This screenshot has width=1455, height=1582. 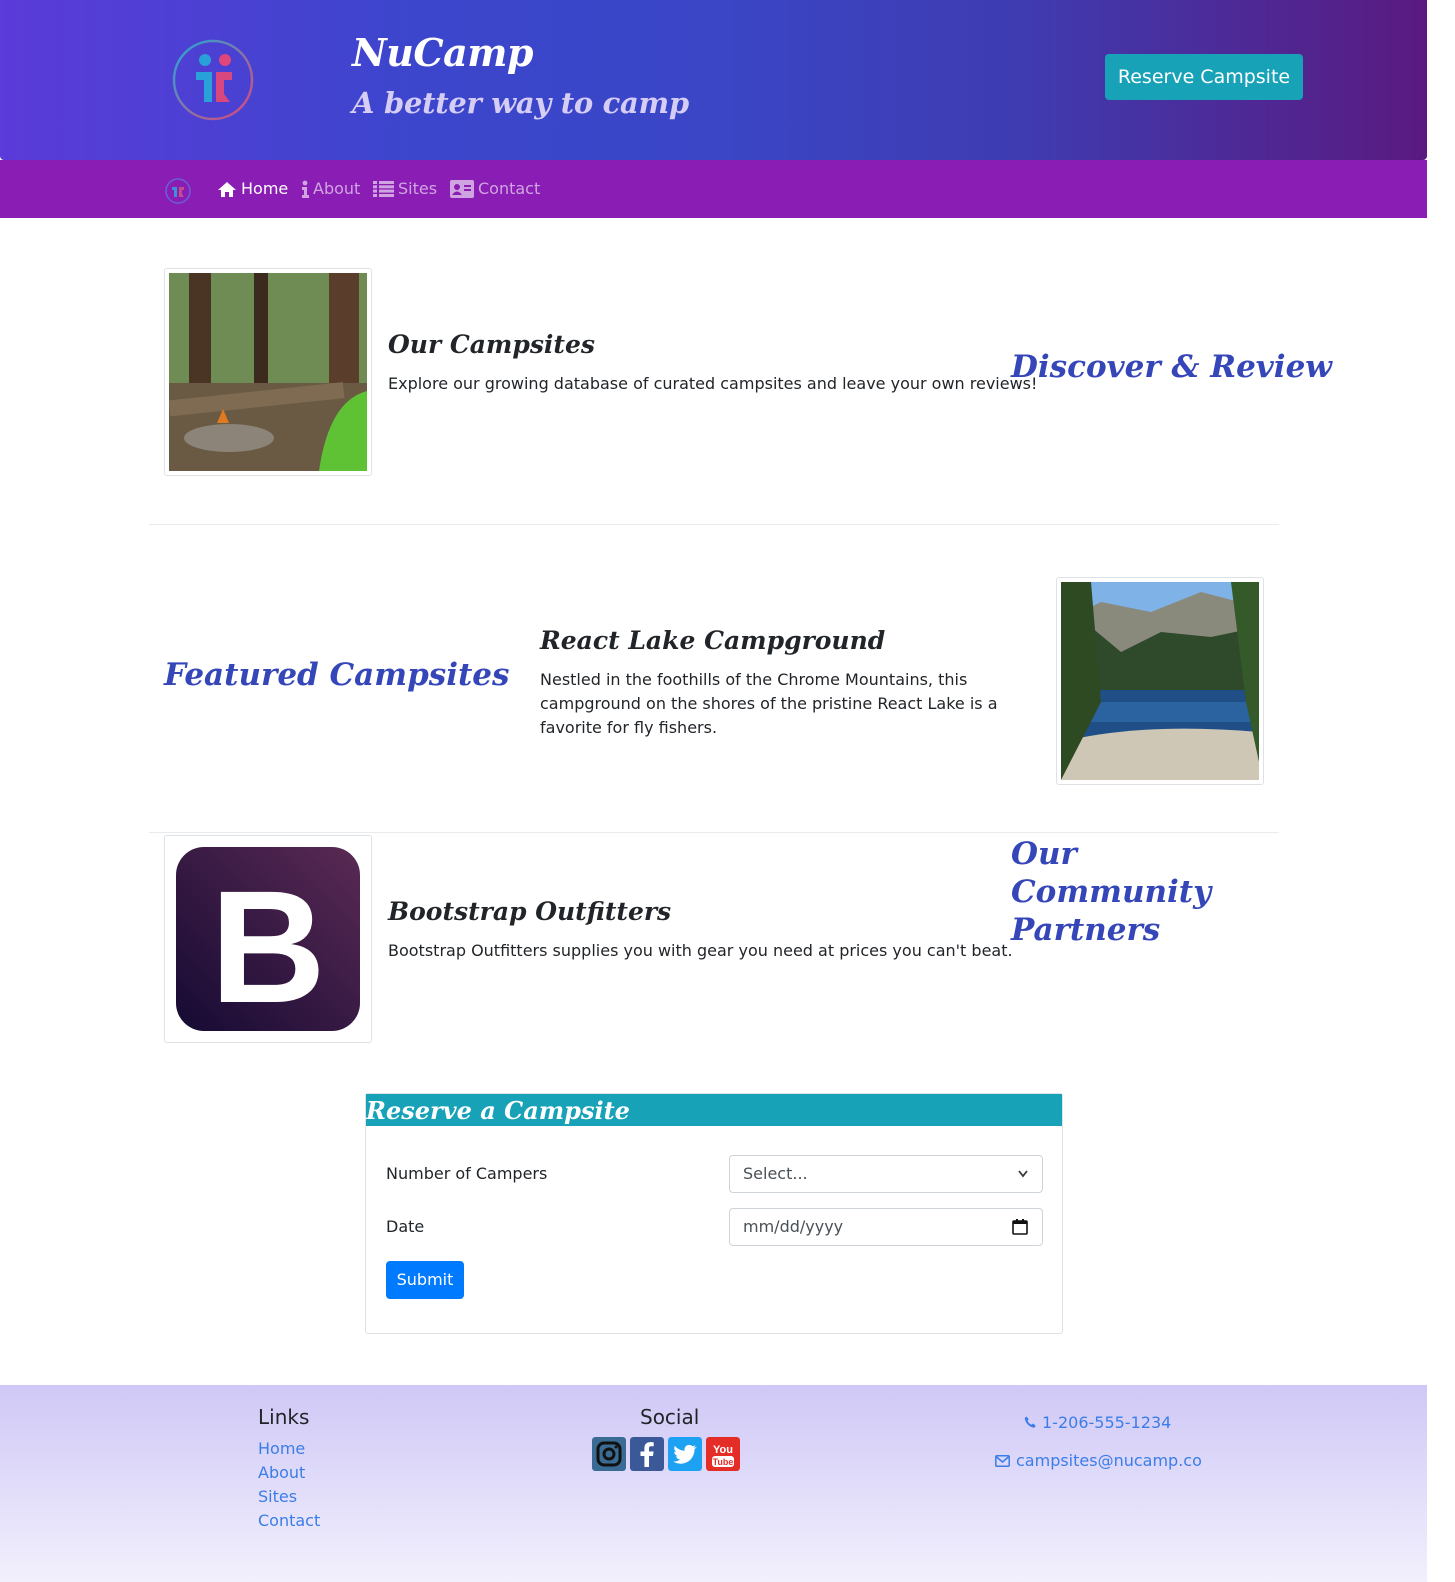 What do you see at coordinates (723, 1462) in the screenshot?
I see `svg-text: Tube` at bounding box center [723, 1462].